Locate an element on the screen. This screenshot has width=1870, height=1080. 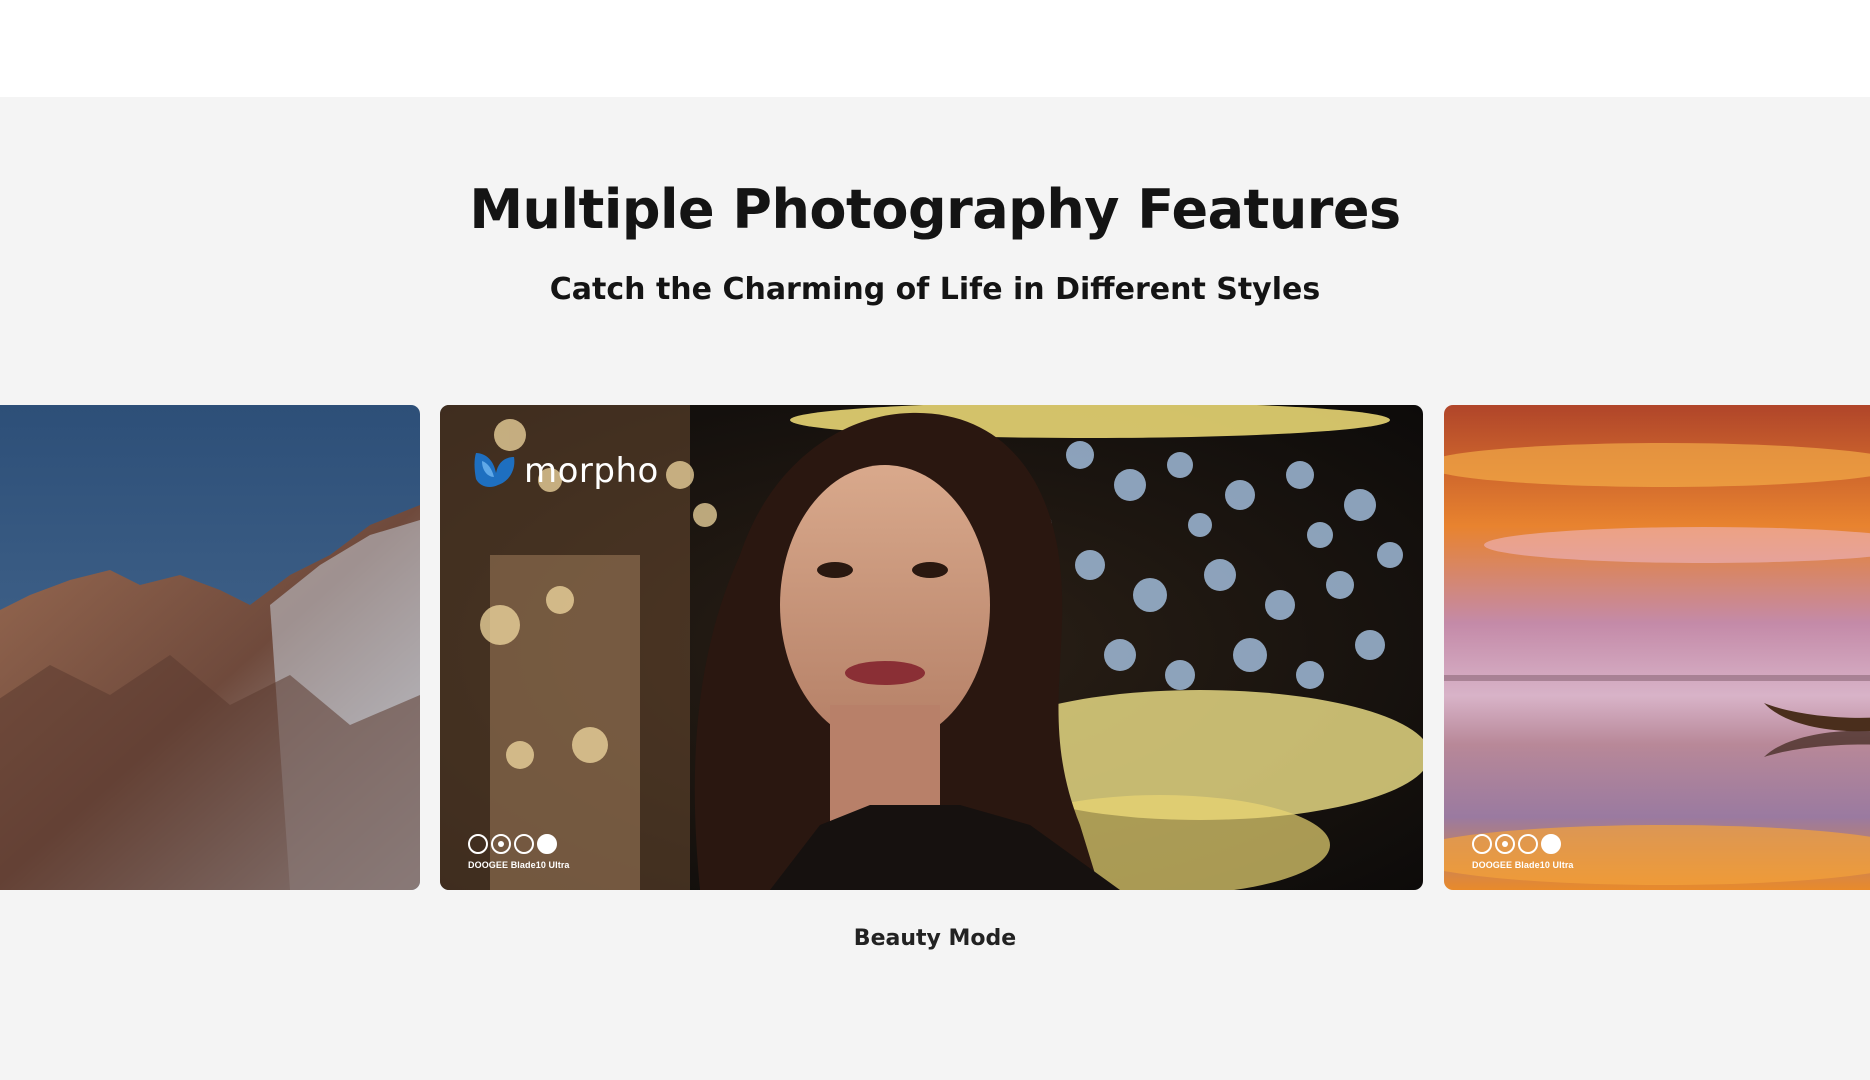
top-bar is located at coordinates (935, 48).